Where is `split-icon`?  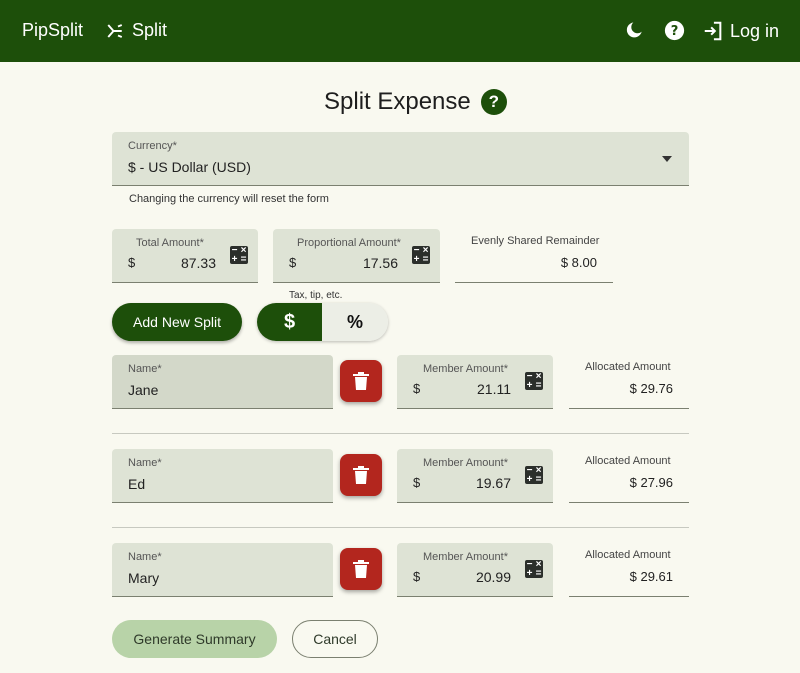
split-icon is located at coordinates (115, 30).